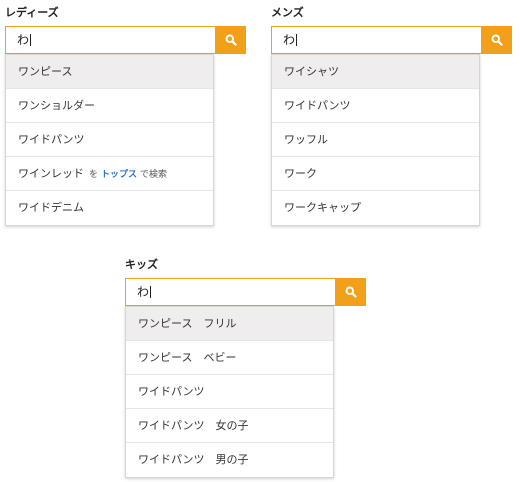  Describe the element at coordinates (376, 40) in the screenshot. I see `search-input-mens: わ` at that location.